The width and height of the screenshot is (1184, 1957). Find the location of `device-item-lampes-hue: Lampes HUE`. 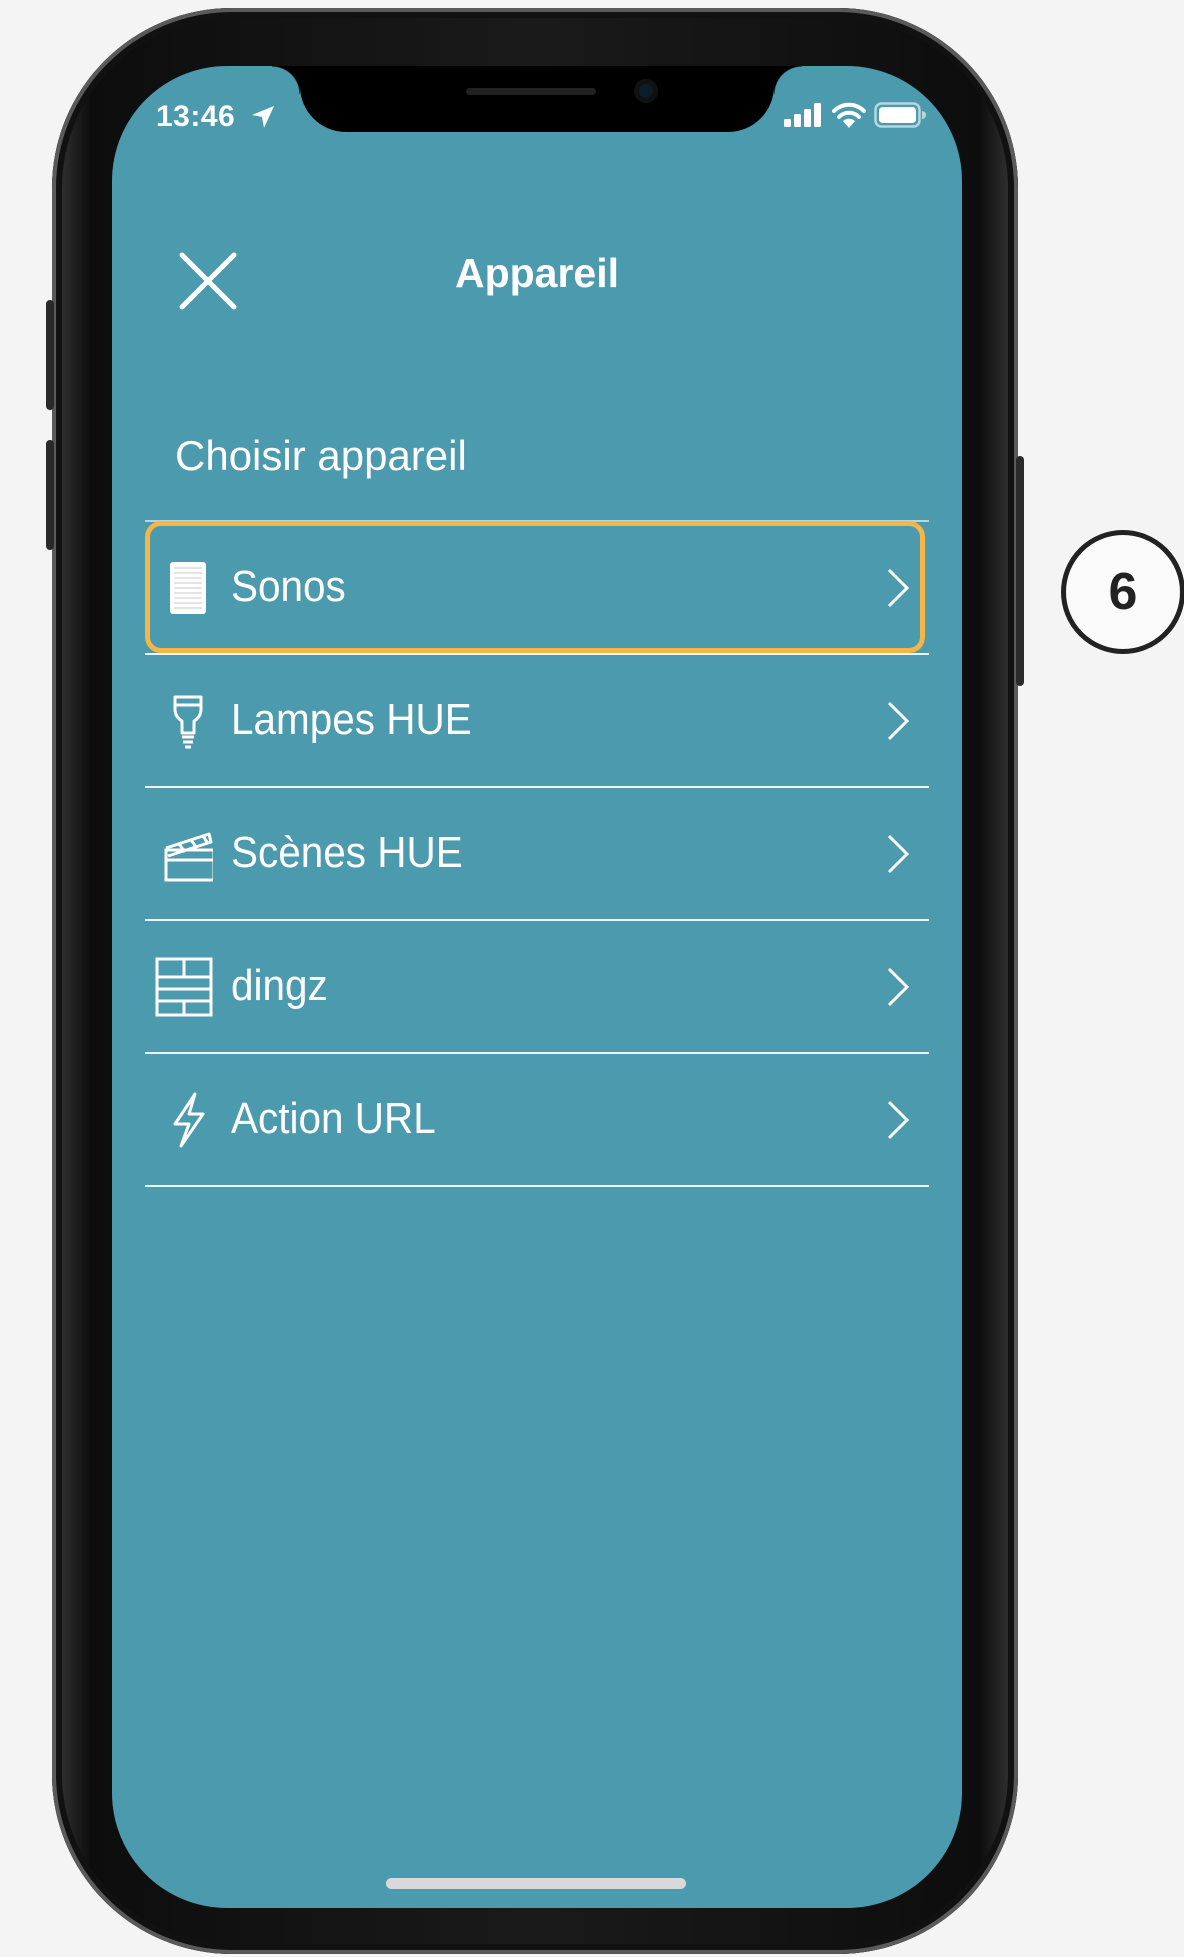

device-item-lampes-hue: Lampes HUE is located at coordinates (537, 721).